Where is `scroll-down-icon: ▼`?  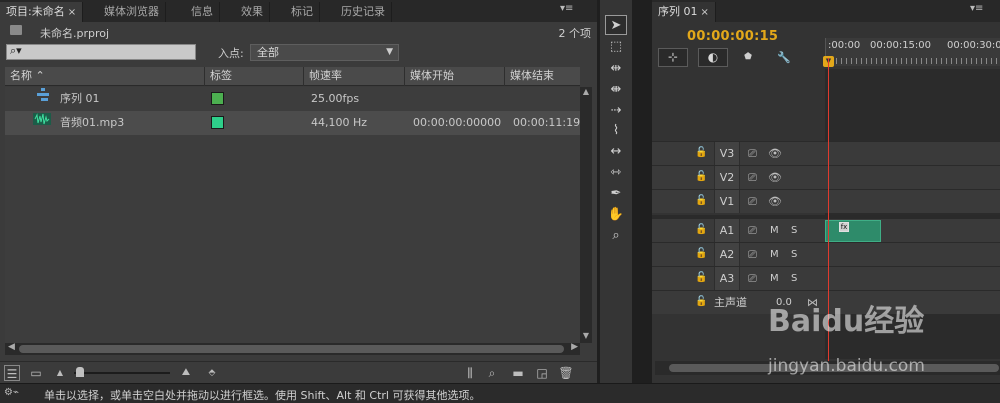
scroll-down-icon: ▼ is located at coordinates (586, 337).